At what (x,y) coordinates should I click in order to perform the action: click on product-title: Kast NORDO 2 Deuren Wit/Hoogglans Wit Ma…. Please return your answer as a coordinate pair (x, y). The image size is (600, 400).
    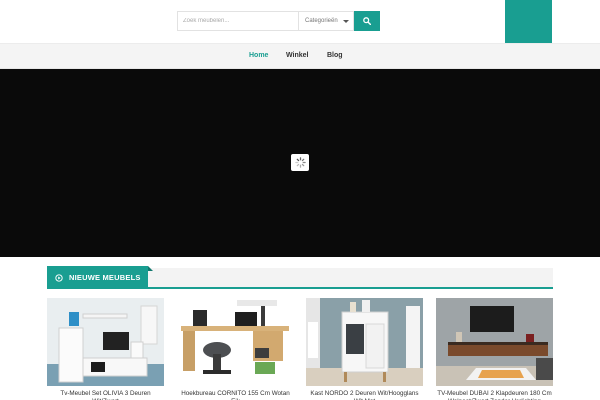
    Looking at the image, I should click on (364, 395).